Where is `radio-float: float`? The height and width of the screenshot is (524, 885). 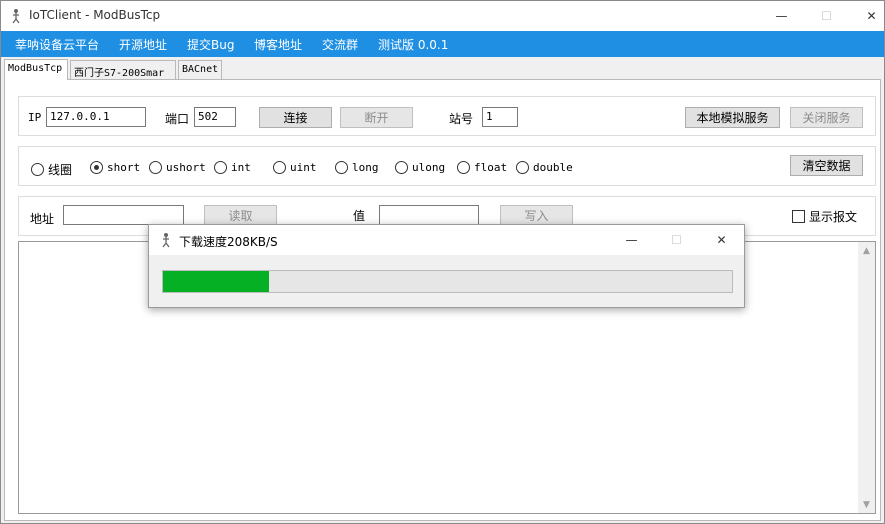
radio-float: float is located at coordinates (482, 167).